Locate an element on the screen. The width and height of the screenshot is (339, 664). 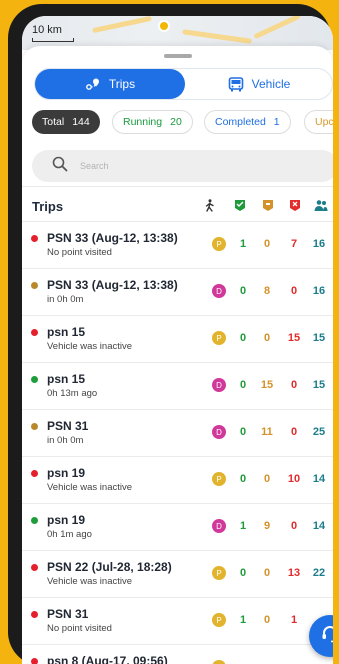
filter-running: Running 20 is located at coordinates (152, 122).